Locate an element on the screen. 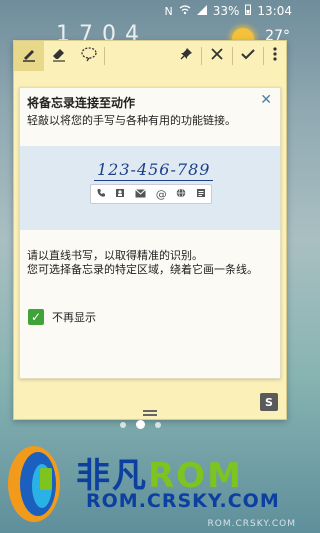 This screenshot has height=533, width=320. hint-instruction-line: 请以直线书写，以取得精准的识别。 is located at coordinates (115, 255).